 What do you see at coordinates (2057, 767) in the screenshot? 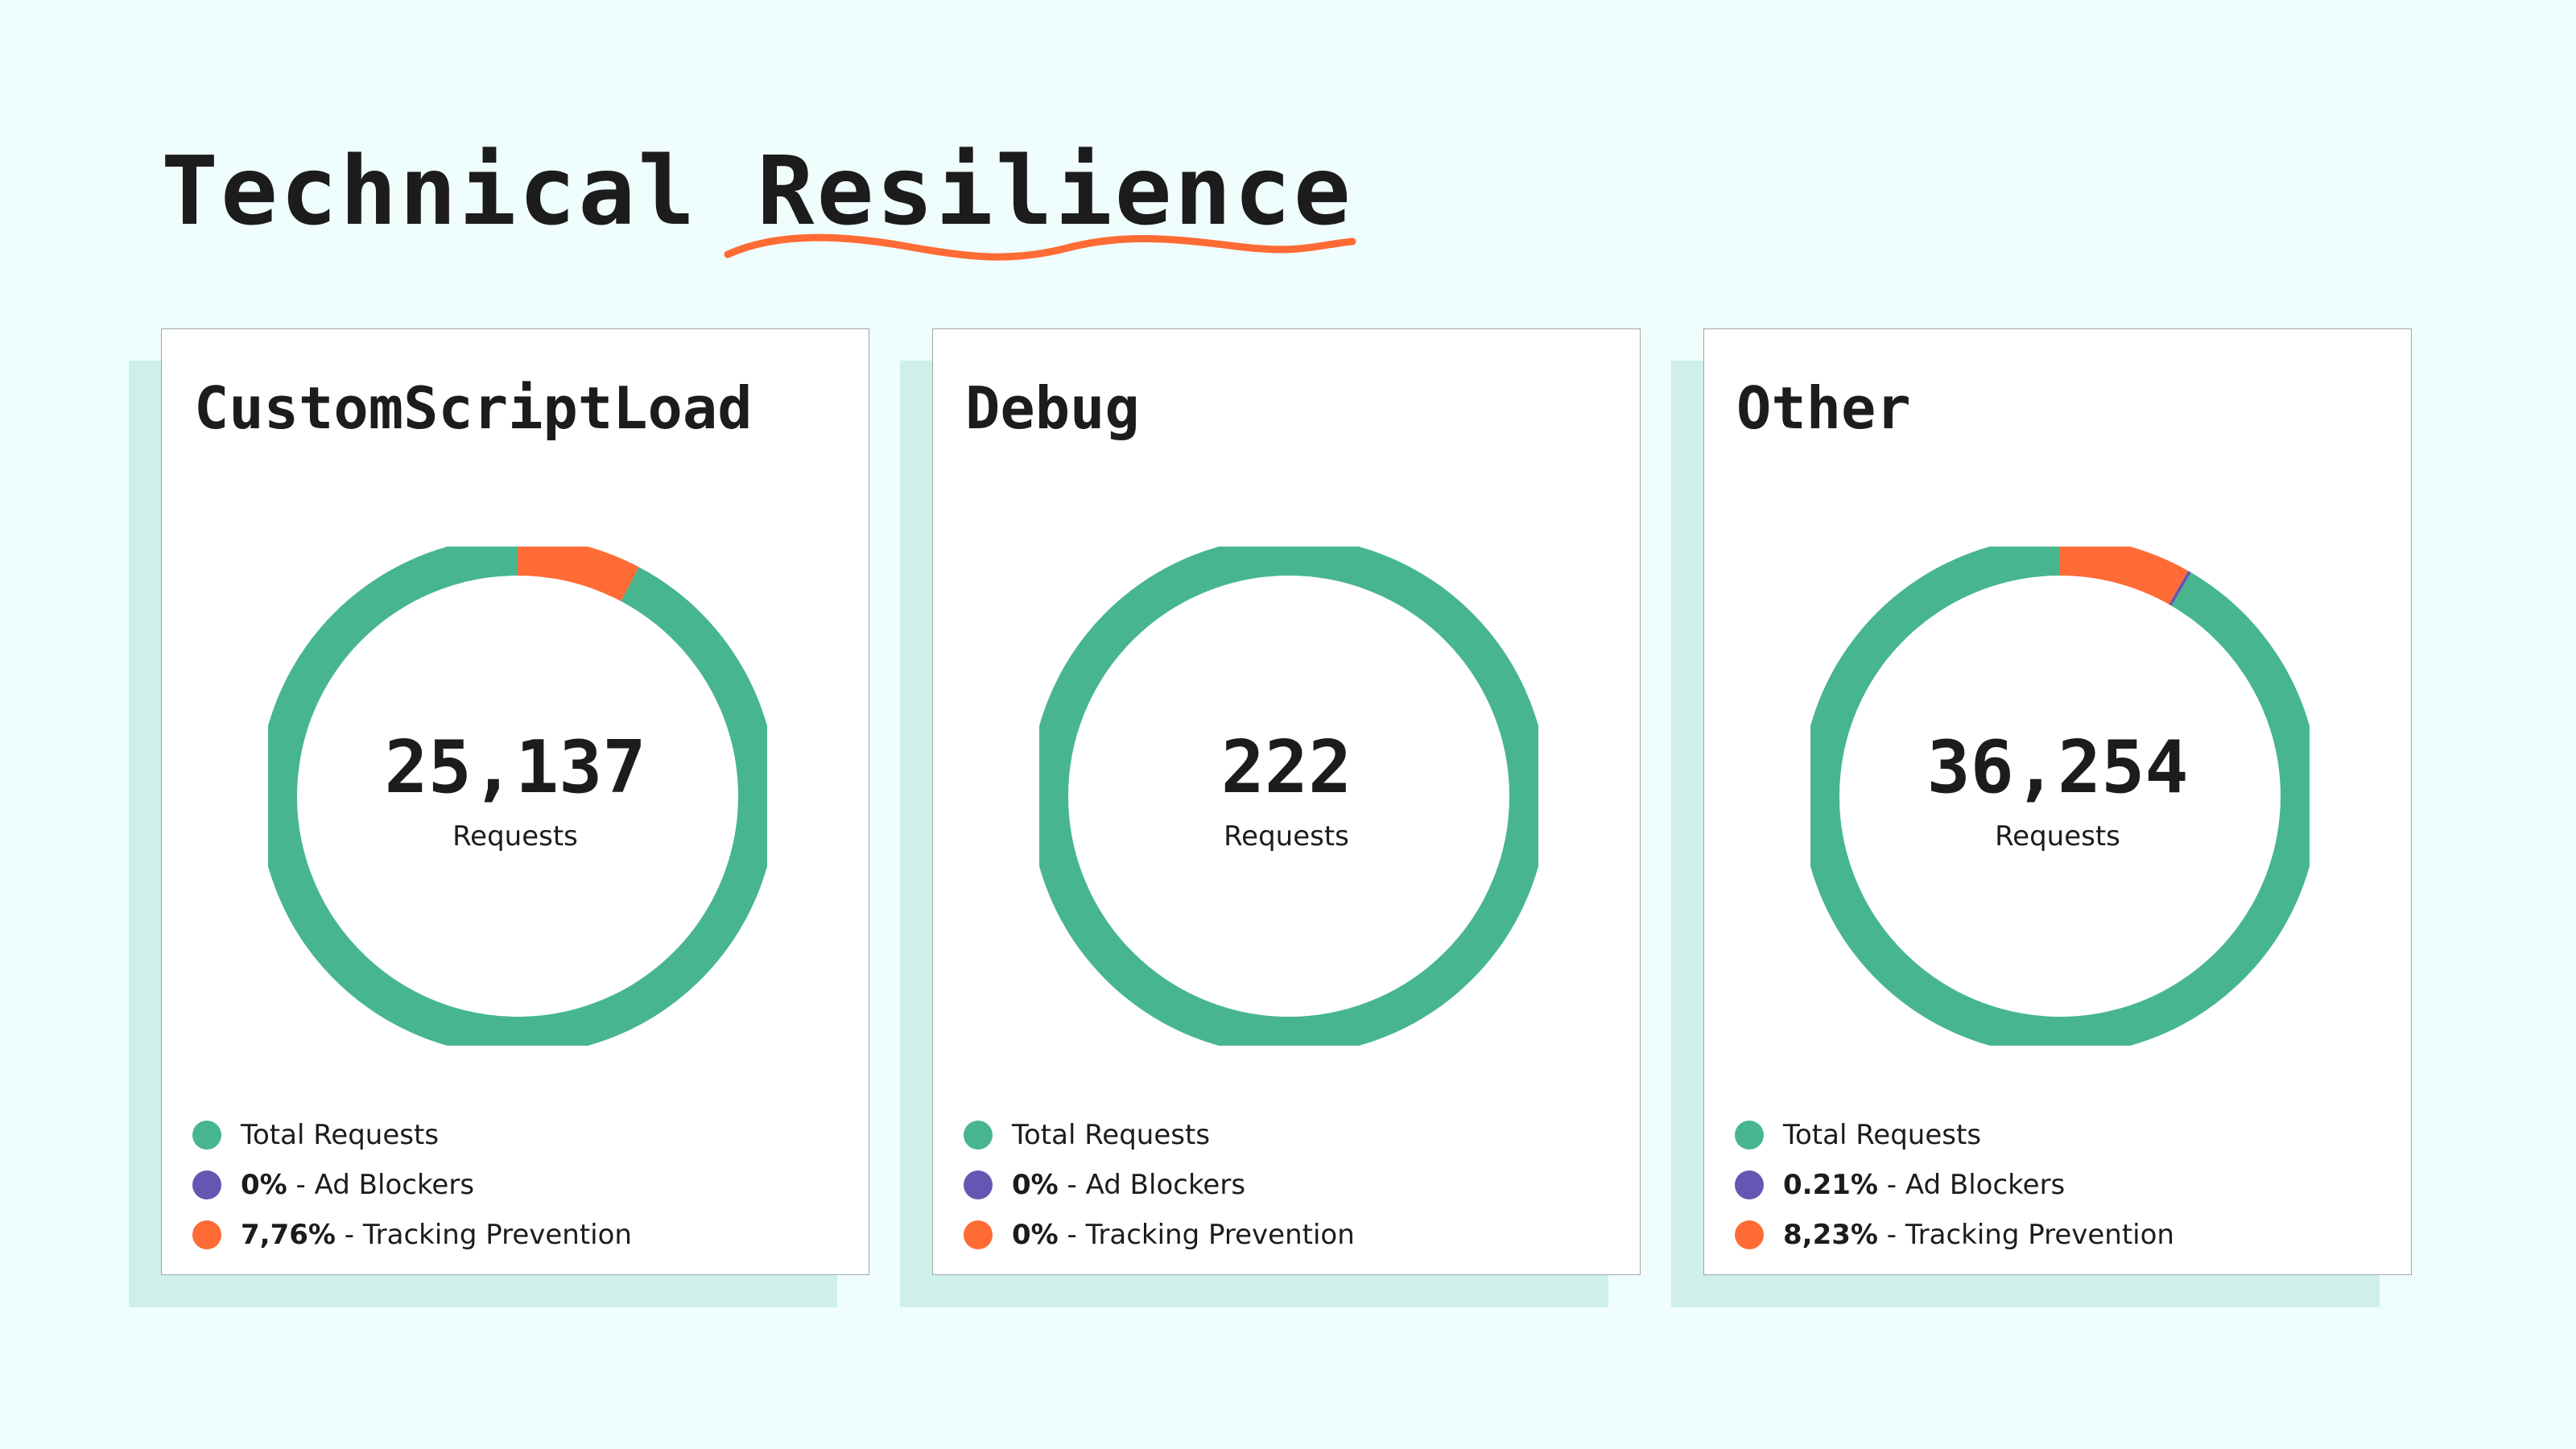
I see `center-value: 36,254` at bounding box center [2057, 767].